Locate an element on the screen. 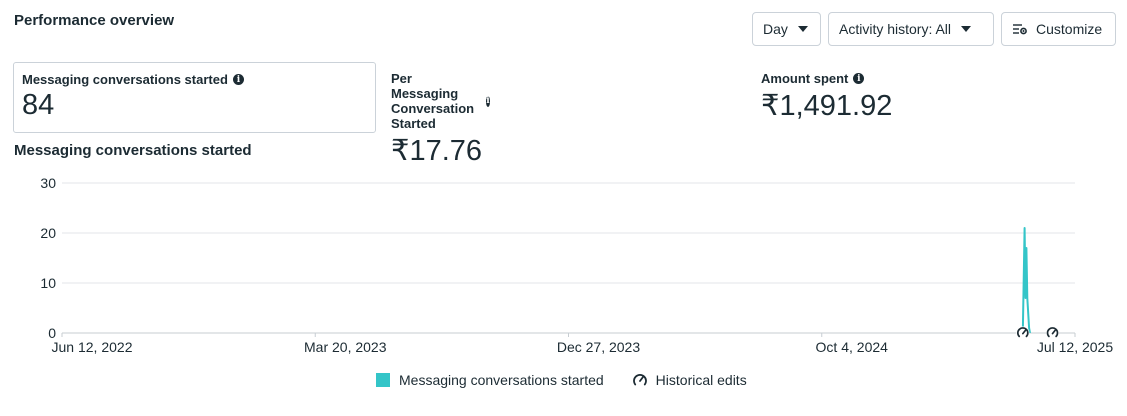 This screenshot has height=416, width=1127. x-tick-label: Dec 27, 2023 is located at coordinates (598, 347).